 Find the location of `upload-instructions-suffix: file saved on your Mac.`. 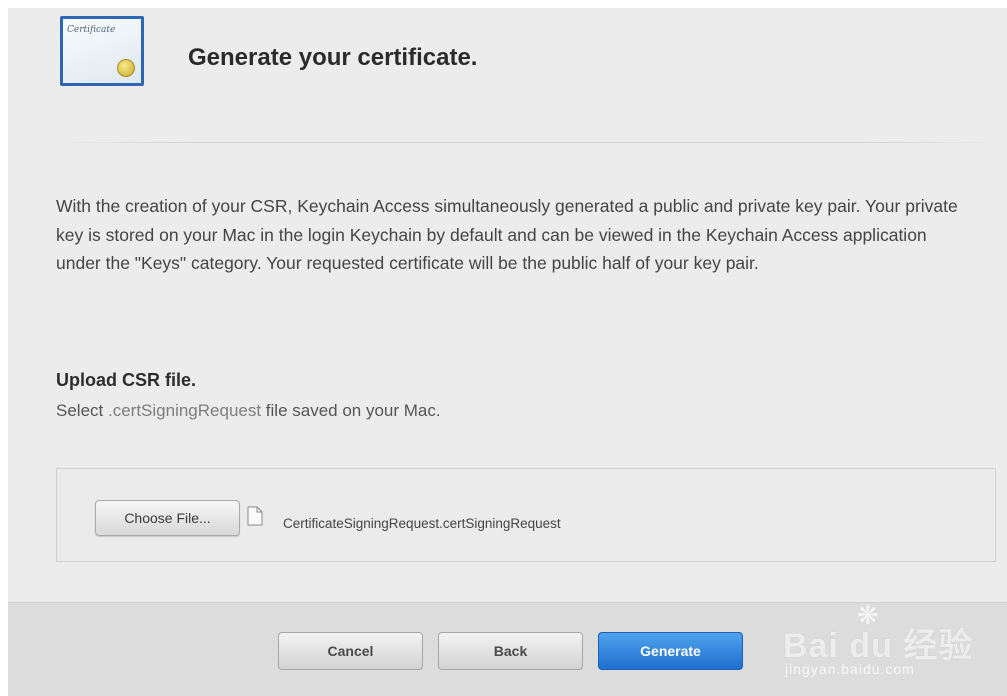

upload-instructions-suffix: file saved on your Mac. is located at coordinates (351, 410).